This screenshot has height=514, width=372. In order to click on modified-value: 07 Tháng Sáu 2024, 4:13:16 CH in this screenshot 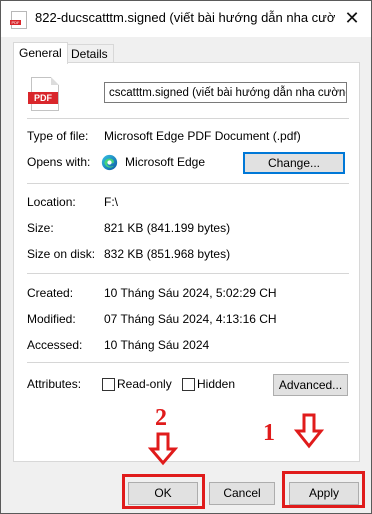, I will do `click(190, 319)`.